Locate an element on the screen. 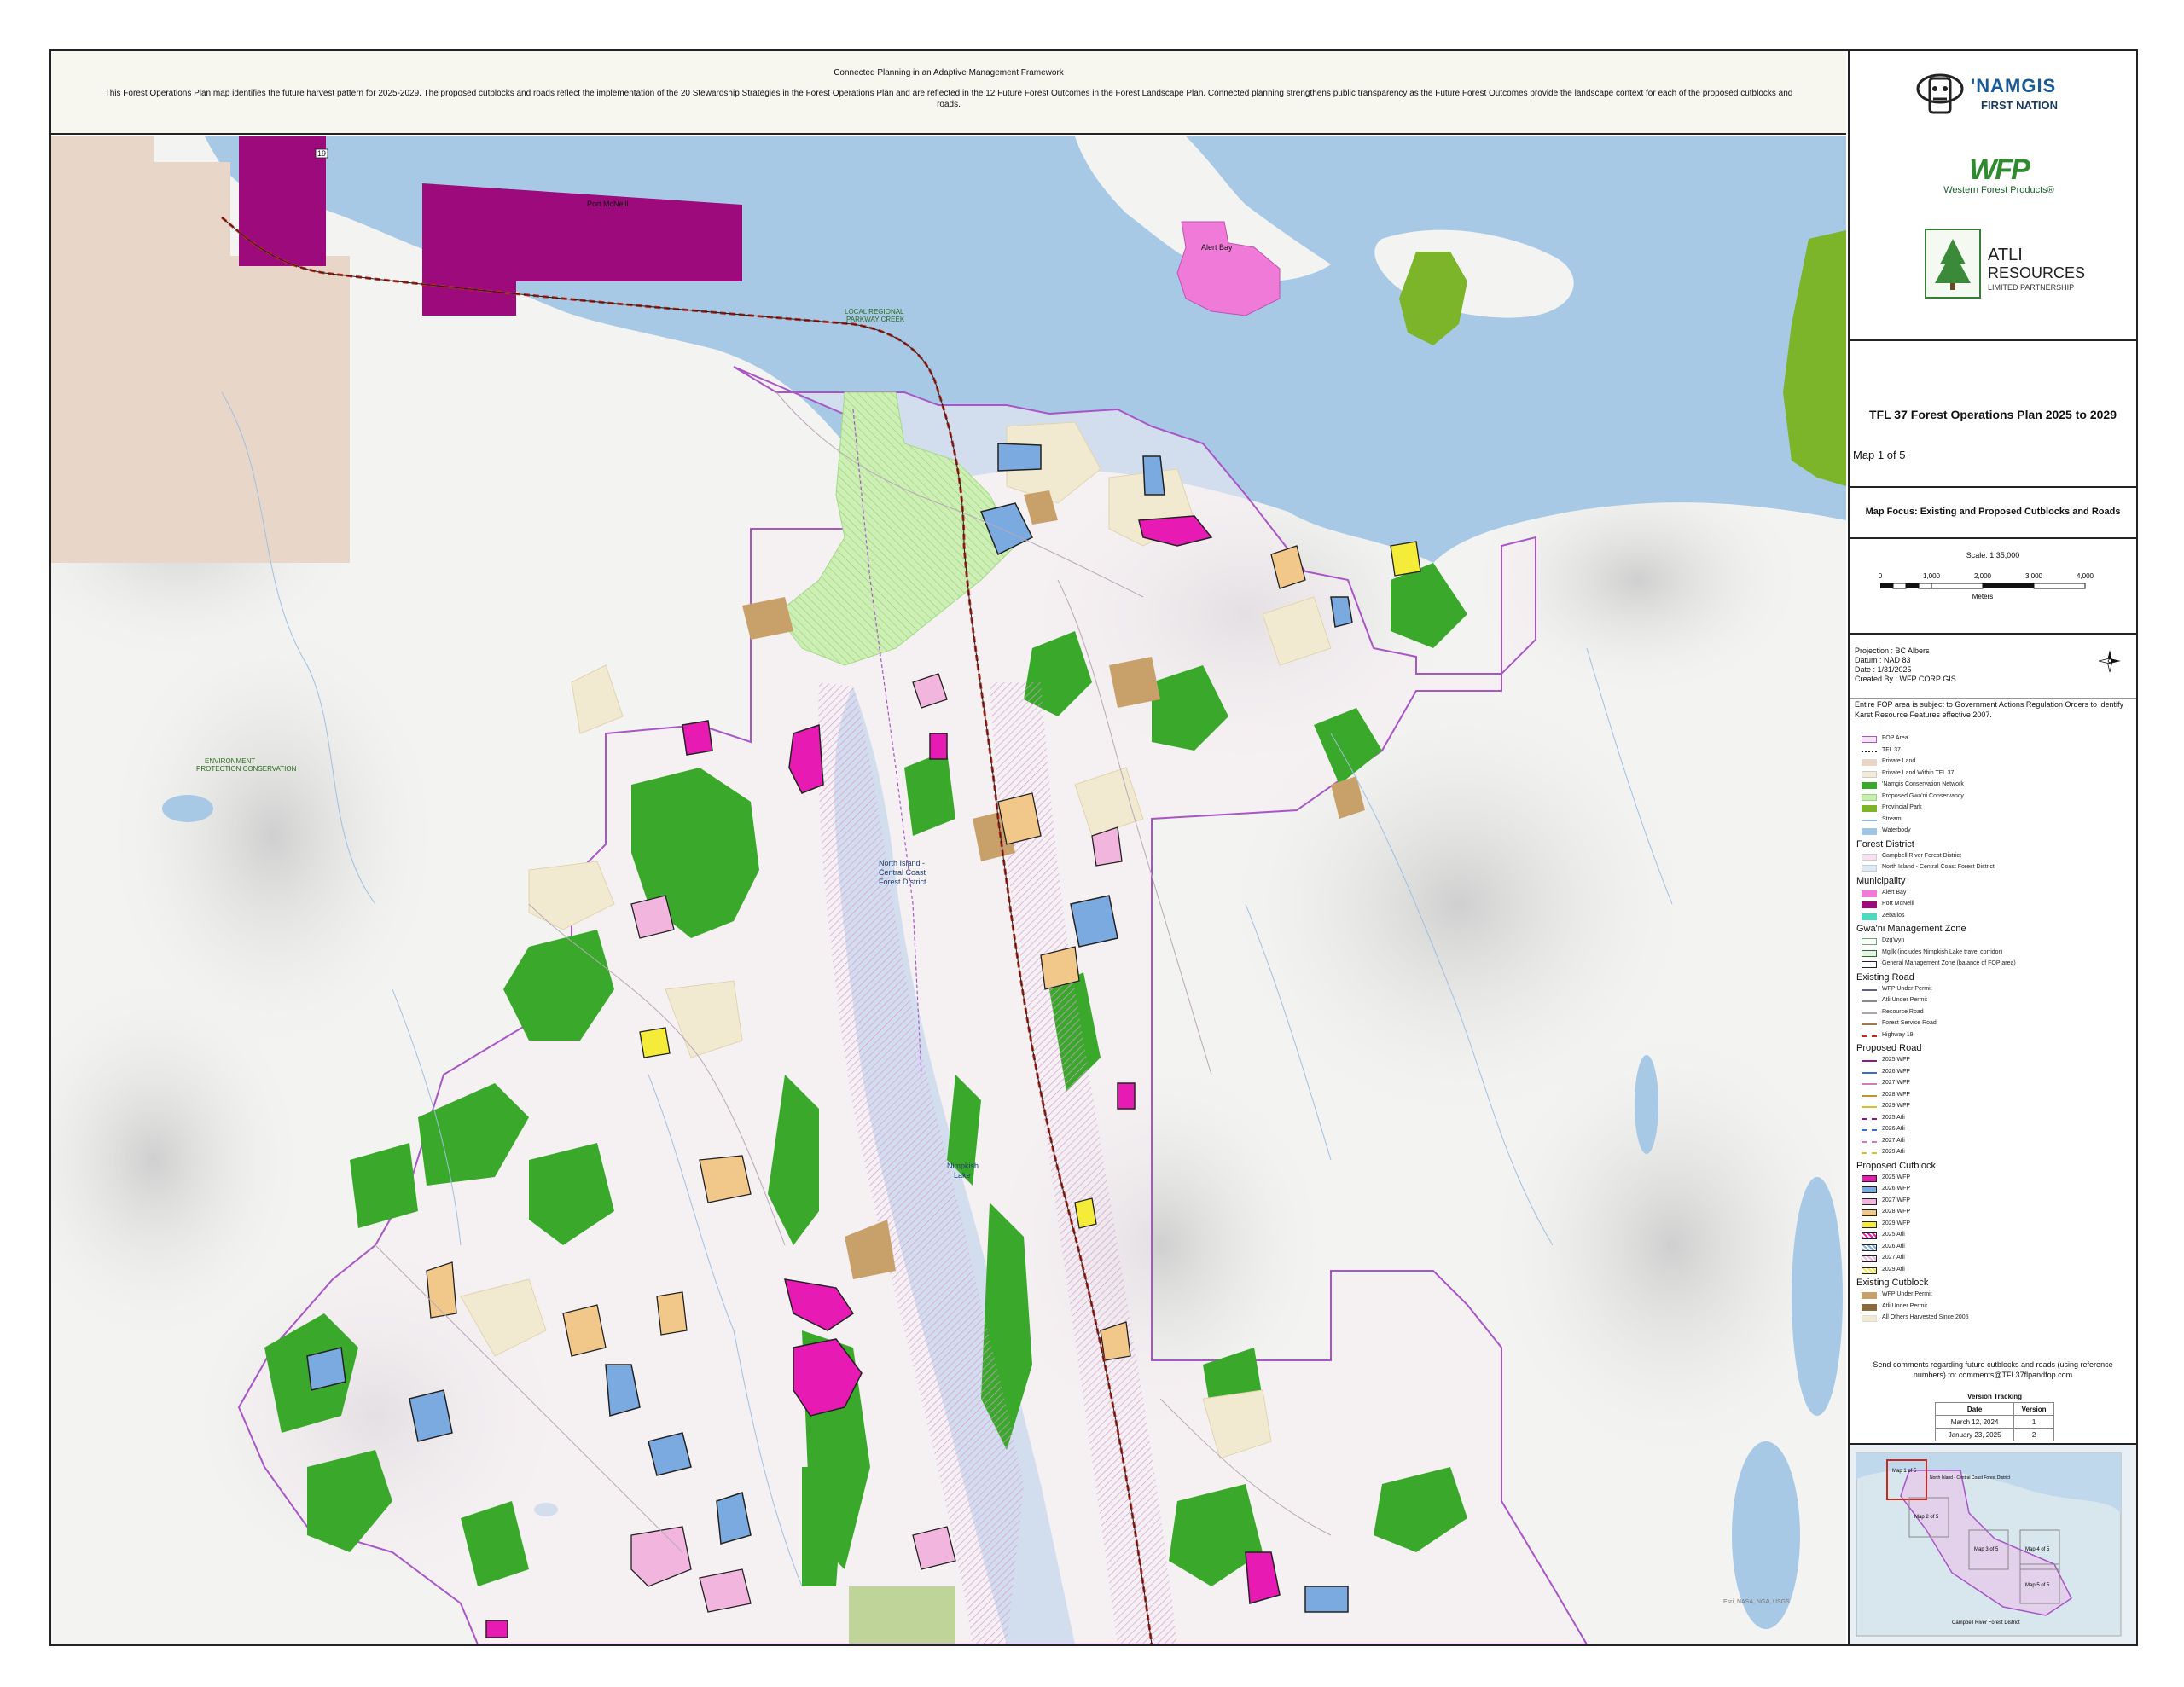 The height and width of the screenshot is (1687, 2184). legend-heading: Proposed Road is located at coordinates (1994, 1048).